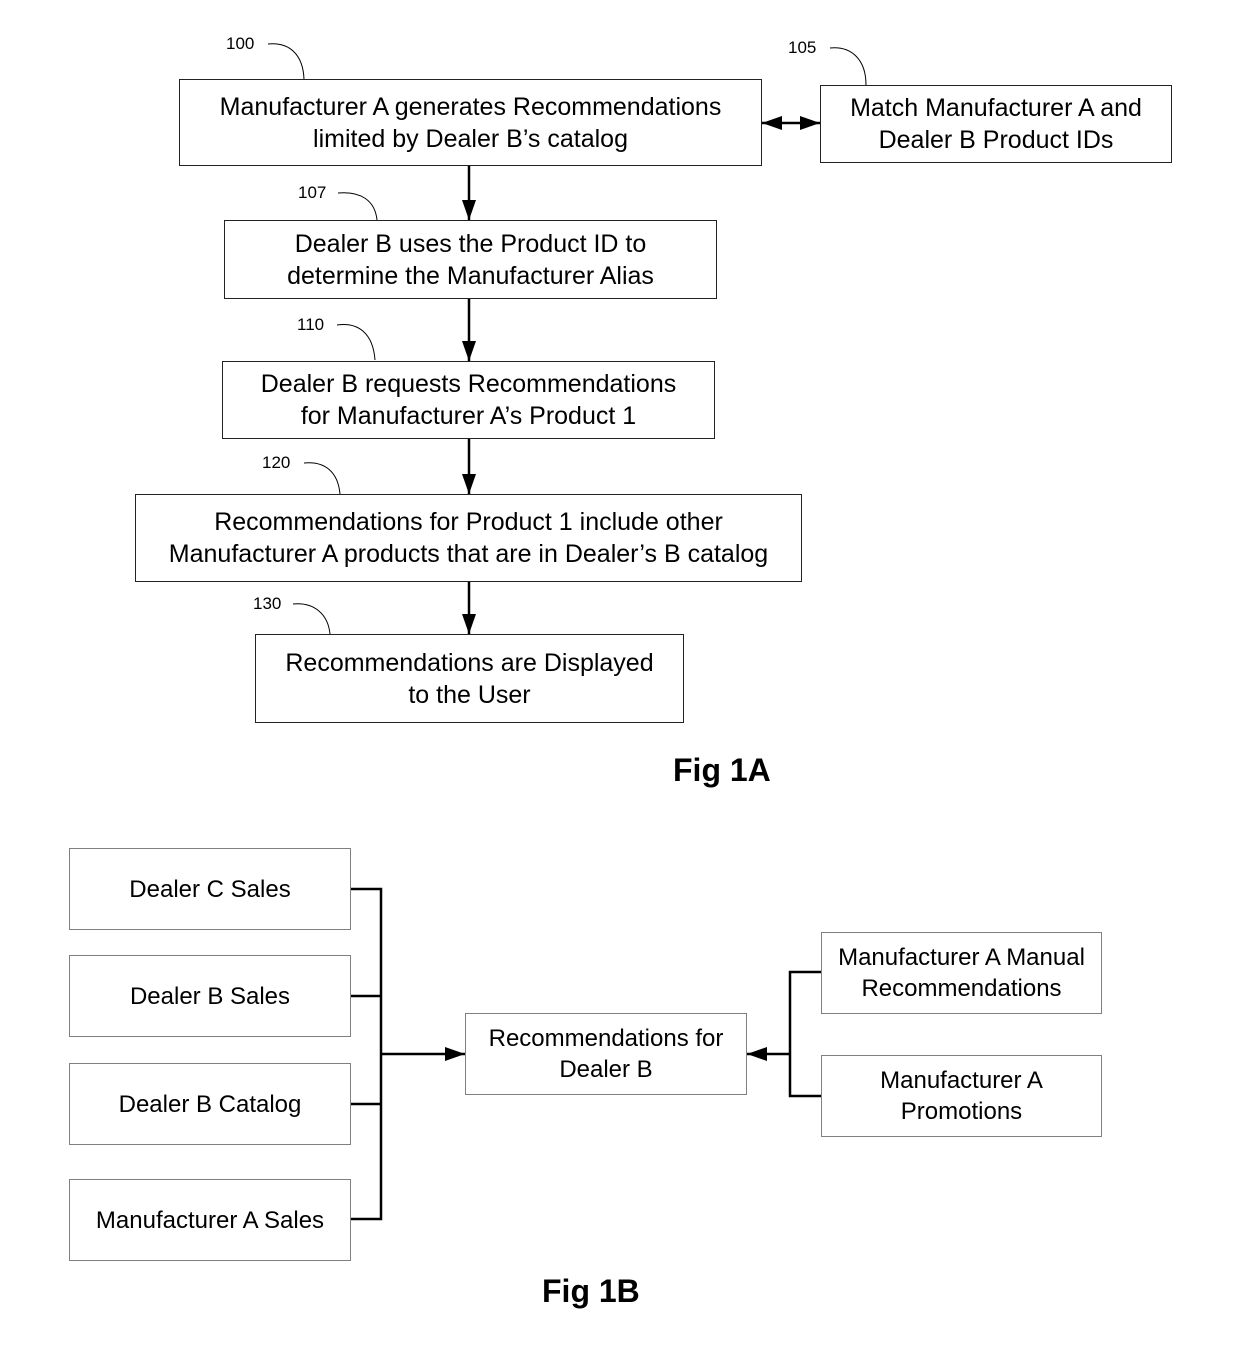 This screenshot has width=1240, height=1348. Describe the element at coordinates (366, 1054) in the screenshot. I see `bus-left` at that location.